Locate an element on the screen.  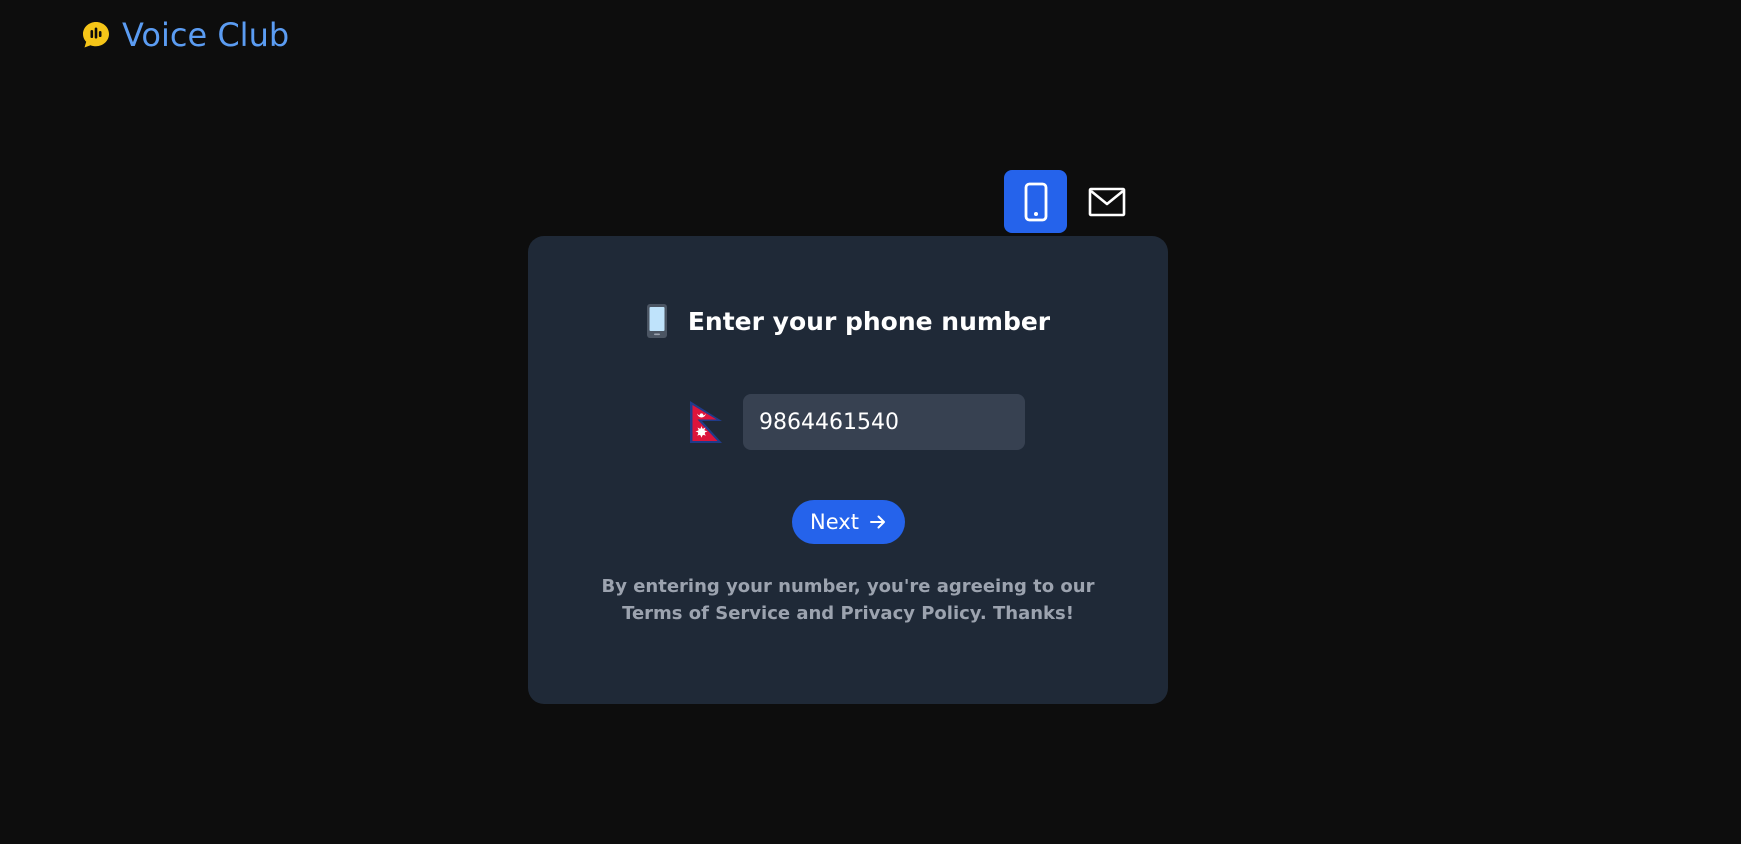
phone-input-row is located at coordinates (856, 422).